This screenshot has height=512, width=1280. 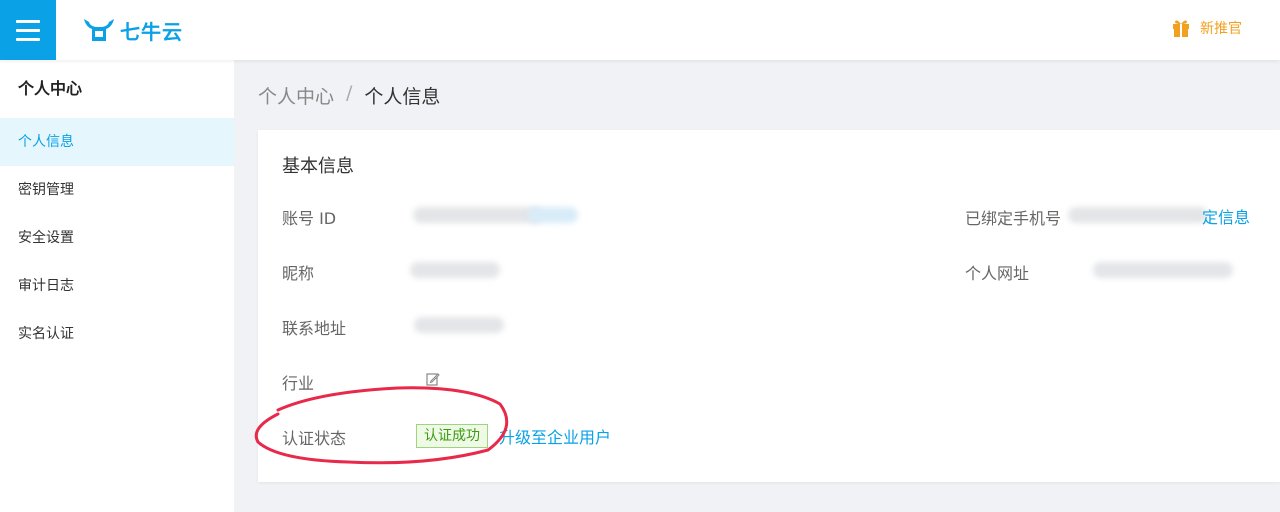 What do you see at coordinates (309, 218) in the screenshot?
I see `account-id-label: 账号 ID` at bounding box center [309, 218].